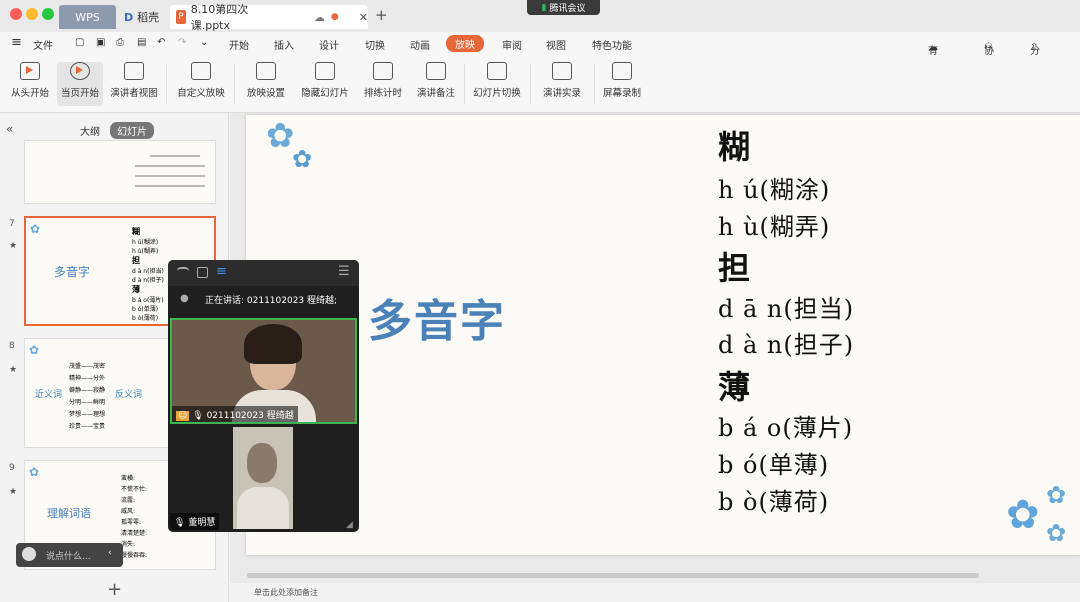 This screenshot has height=602, width=1080. Describe the element at coordinates (344, 271) in the screenshot. I see `panel-toggle-icon: ☰` at that location.